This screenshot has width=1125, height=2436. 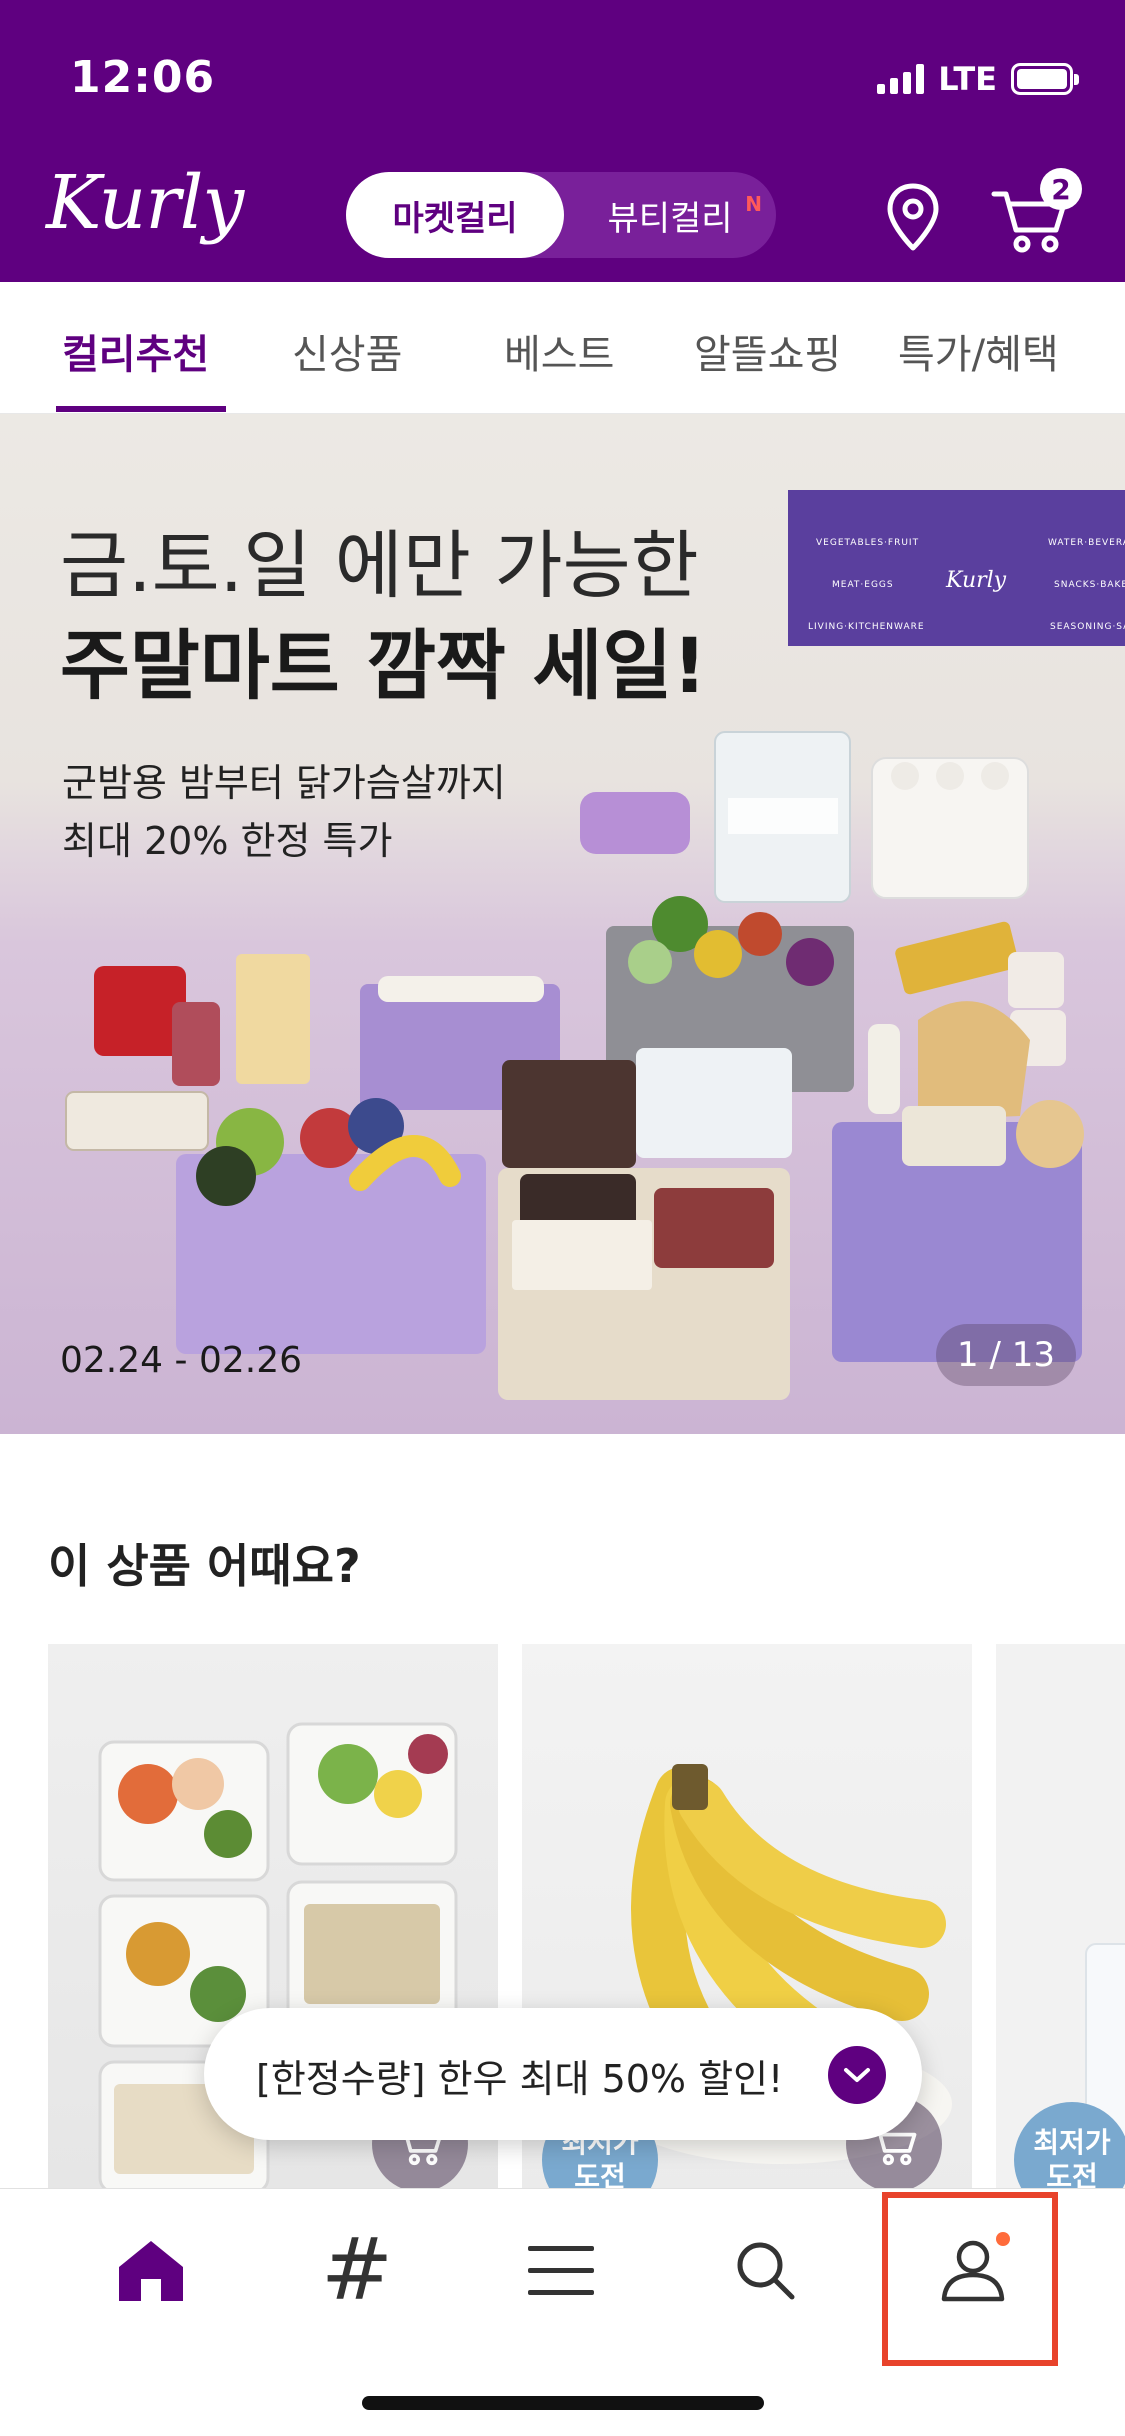 What do you see at coordinates (284, 783) in the screenshot?
I see `banner-subtitle-line1: 군밤용 밤부터 닭가슴살까지` at bounding box center [284, 783].